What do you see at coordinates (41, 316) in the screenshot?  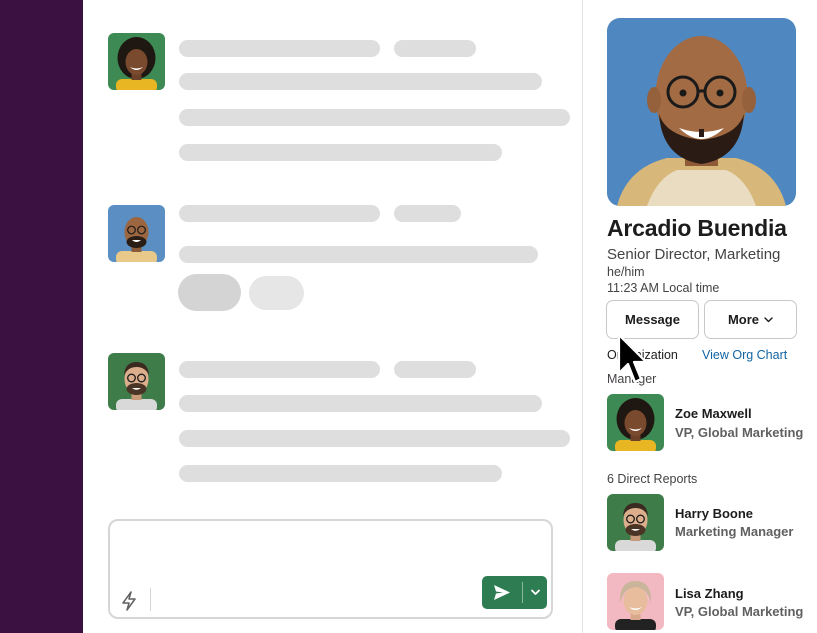 I see `workspace-sidebar` at bounding box center [41, 316].